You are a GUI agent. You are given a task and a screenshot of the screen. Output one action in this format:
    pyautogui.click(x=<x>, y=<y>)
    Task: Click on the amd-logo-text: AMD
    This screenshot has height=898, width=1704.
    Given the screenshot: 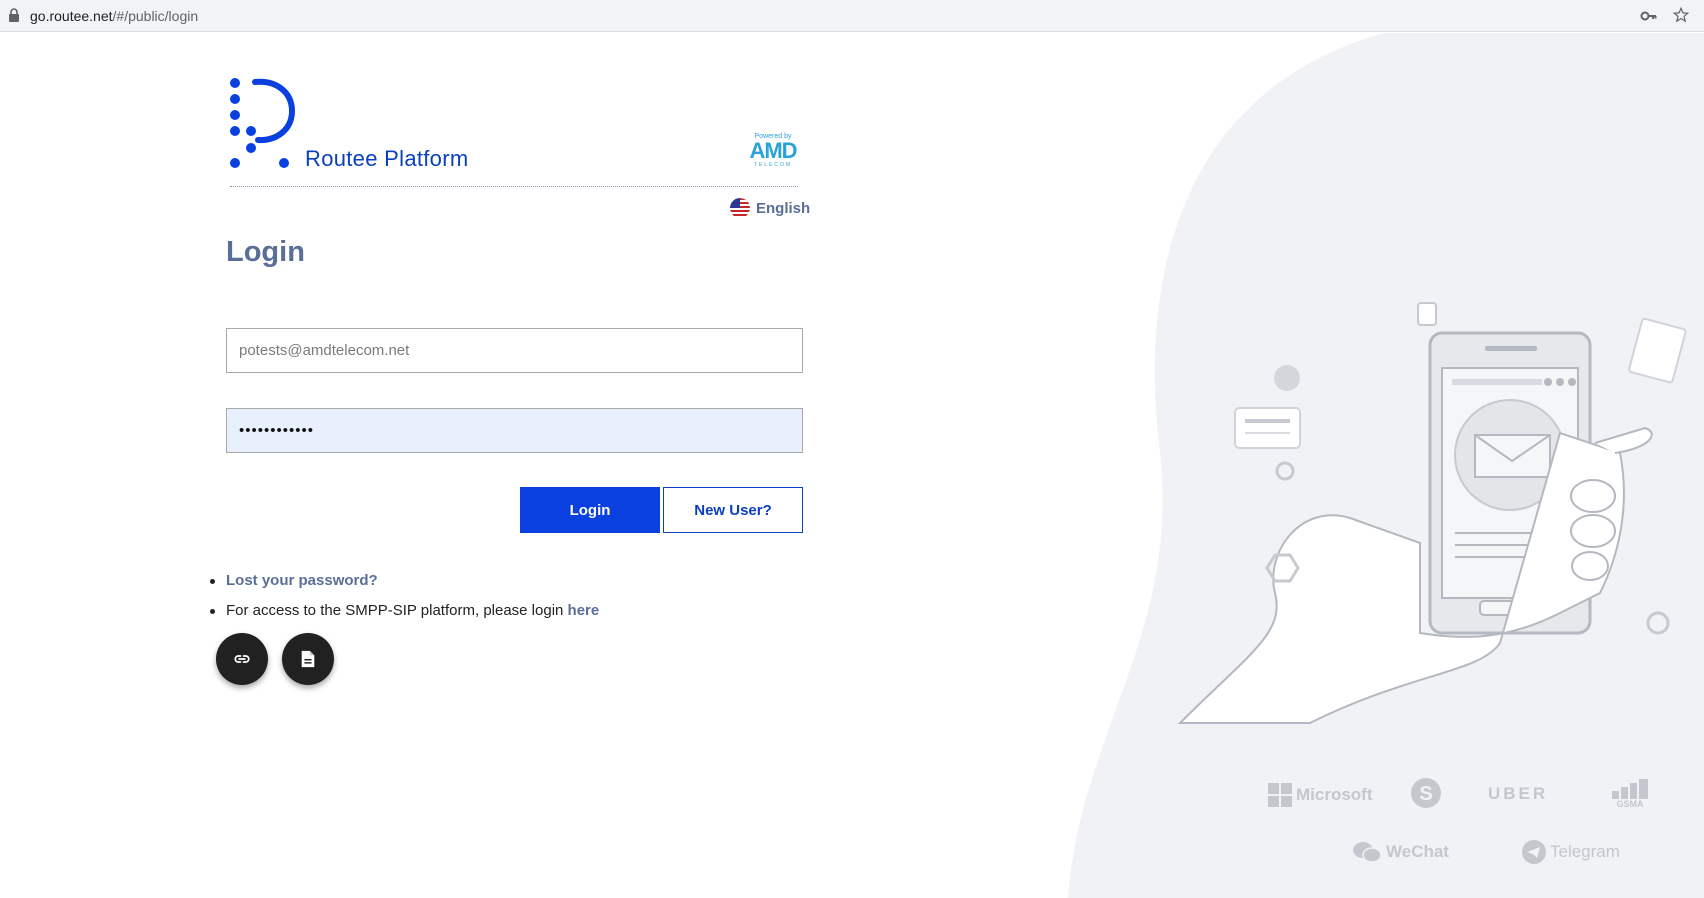 What is the action you would take?
    pyautogui.click(x=773, y=150)
    